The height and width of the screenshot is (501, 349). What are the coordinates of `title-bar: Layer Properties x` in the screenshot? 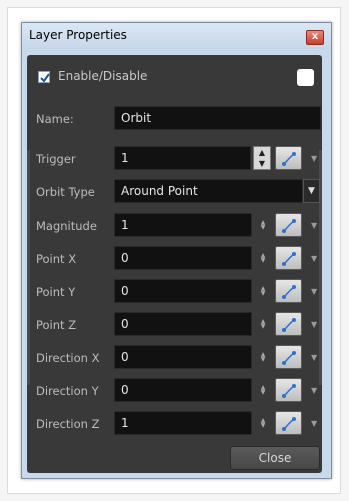 It's located at (176, 36).